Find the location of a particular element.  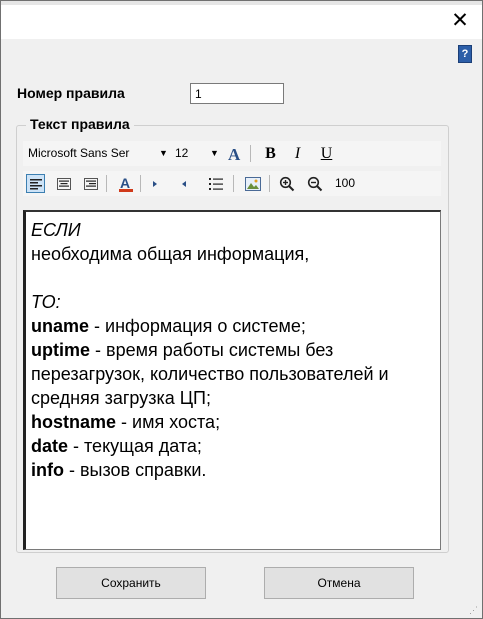

image-icon is located at coordinates (252, 183).